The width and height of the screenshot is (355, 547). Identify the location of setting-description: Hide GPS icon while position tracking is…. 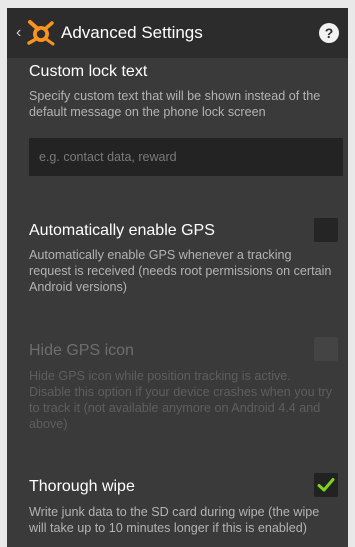
(181, 400).